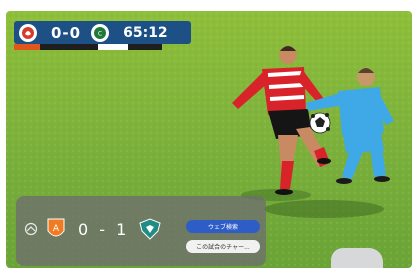  Describe the element at coordinates (104, 229) in the screenshot. I see `card-score: 0 - 1` at that location.